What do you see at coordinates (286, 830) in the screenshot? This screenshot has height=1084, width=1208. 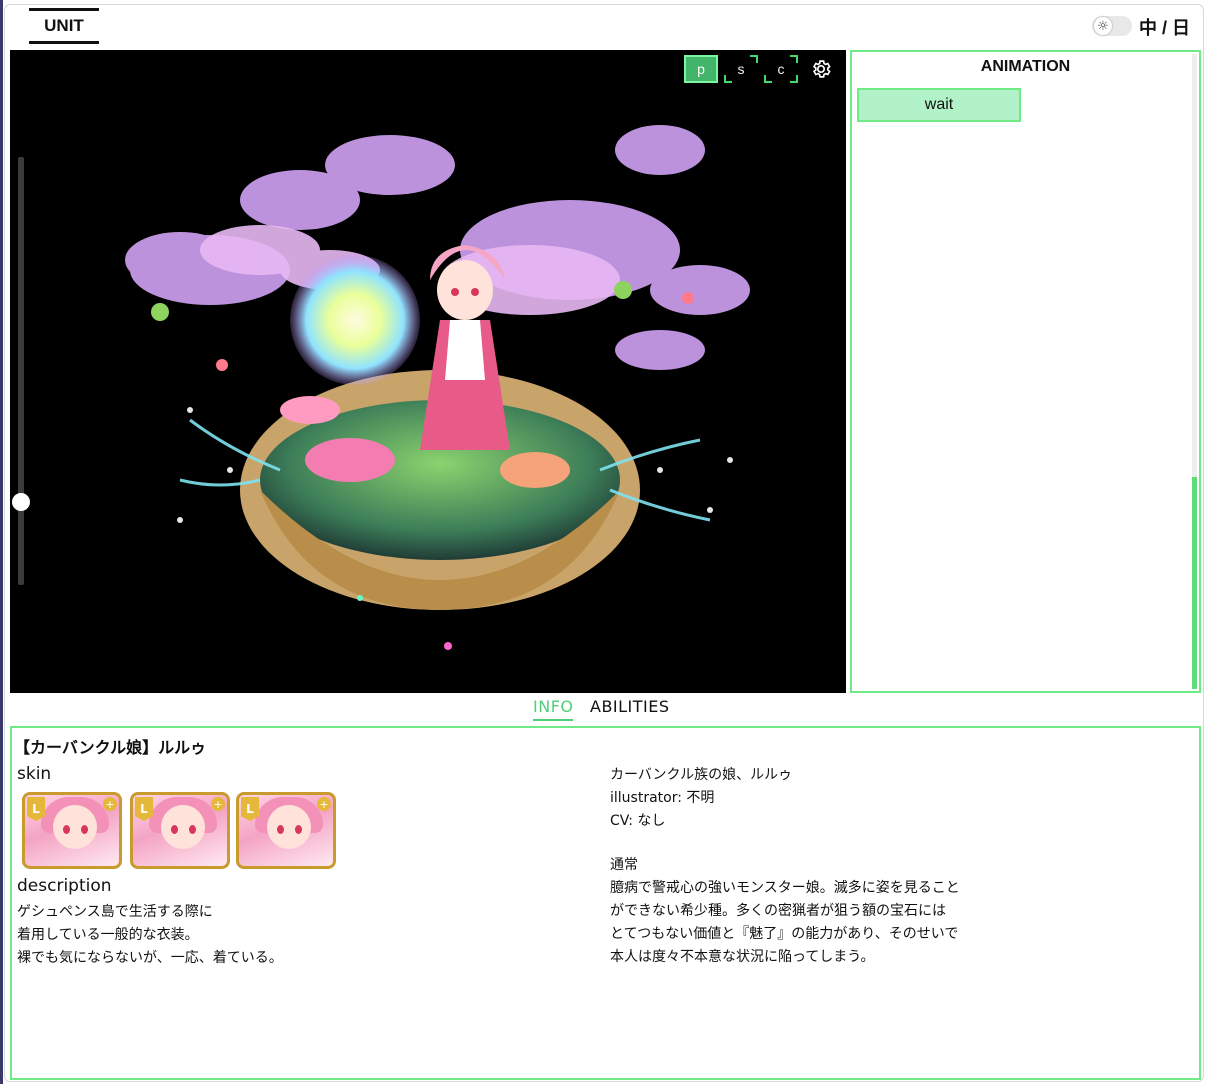 I see `skin-thumbnail-3: L +` at bounding box center [286, 830].